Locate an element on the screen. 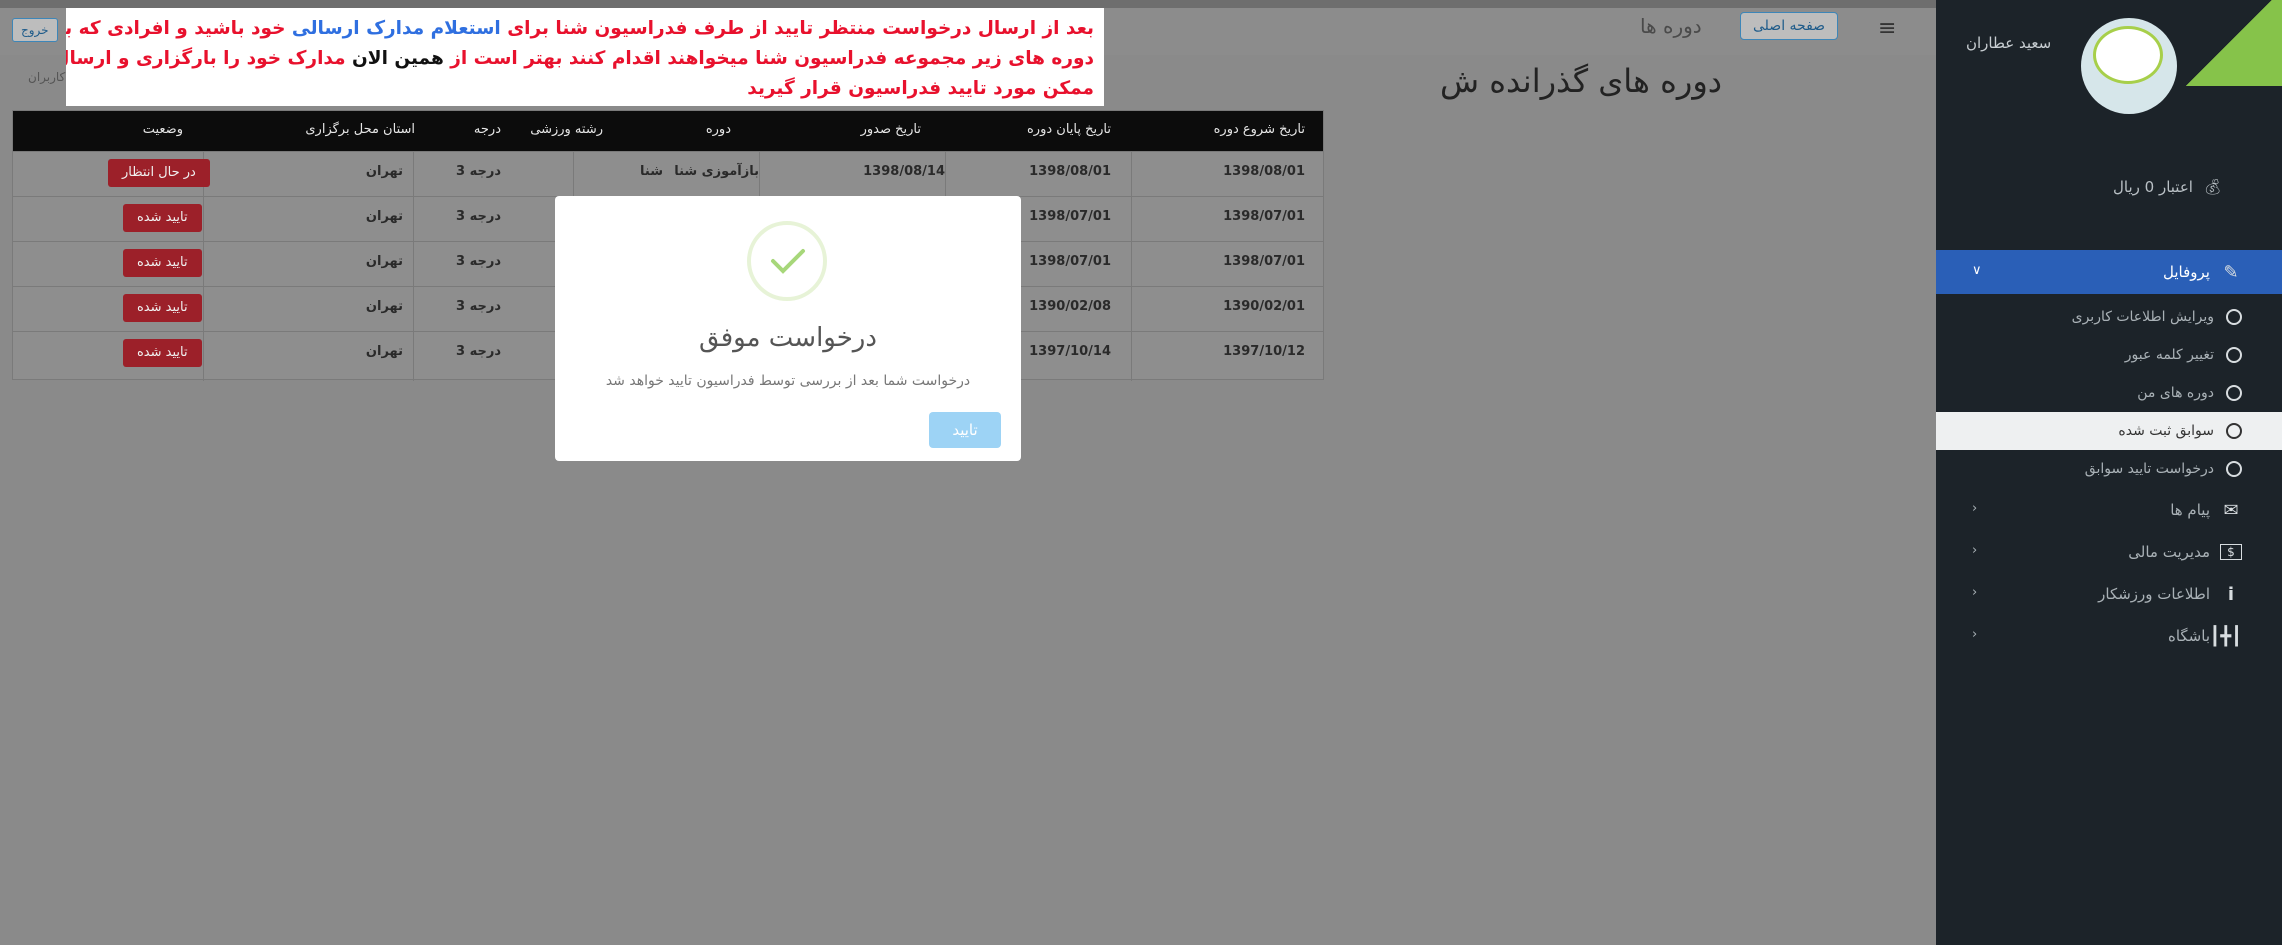 Image resolution: width=2282 pixels, height=945 pixels. check-icon is located at coordinates (787, 261).